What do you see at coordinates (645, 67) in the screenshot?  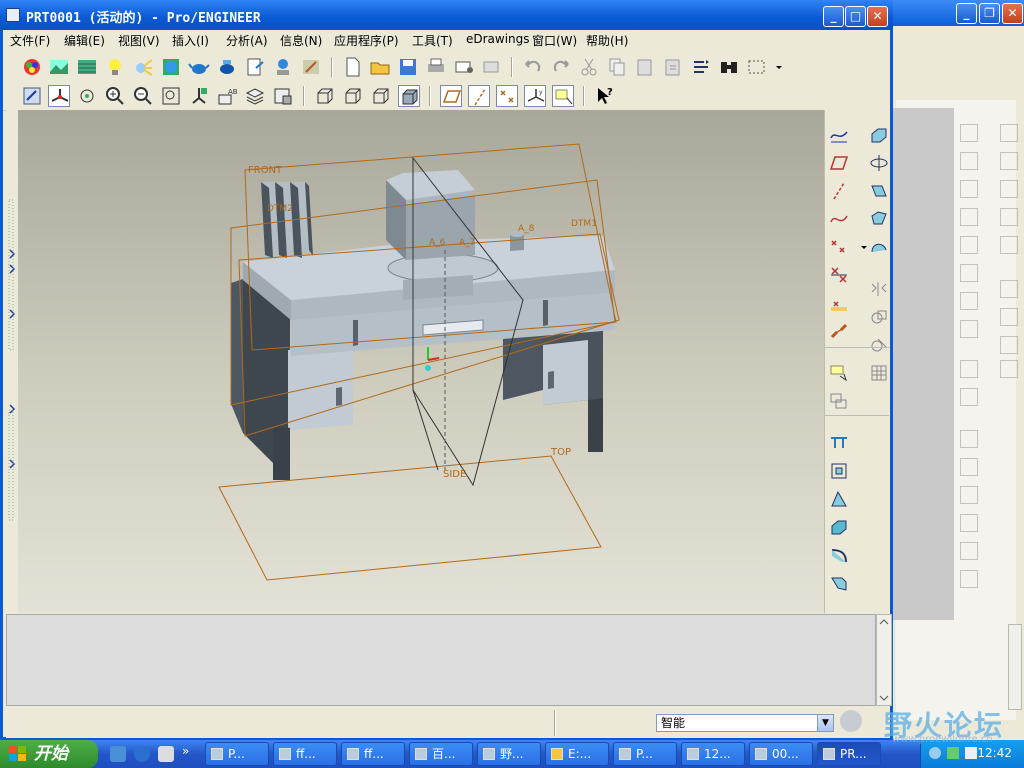 I see `paste-button` at bounding box center [645, 67].